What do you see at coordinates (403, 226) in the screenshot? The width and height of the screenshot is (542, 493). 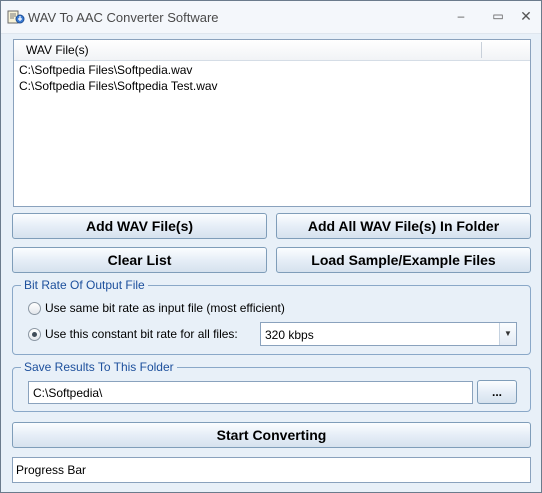 I see `add-folder-button: Add All WAV File(s) In Folder` at bounding box center [403, 226].